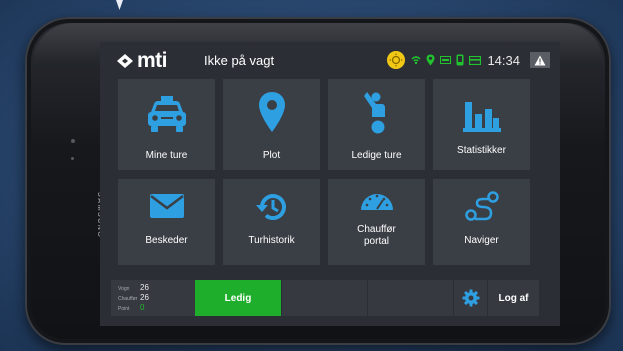  What do you see at coordinates (475, 60) in the screenshot?
I see `card-reader-icon` at bounding box center [475, 60].